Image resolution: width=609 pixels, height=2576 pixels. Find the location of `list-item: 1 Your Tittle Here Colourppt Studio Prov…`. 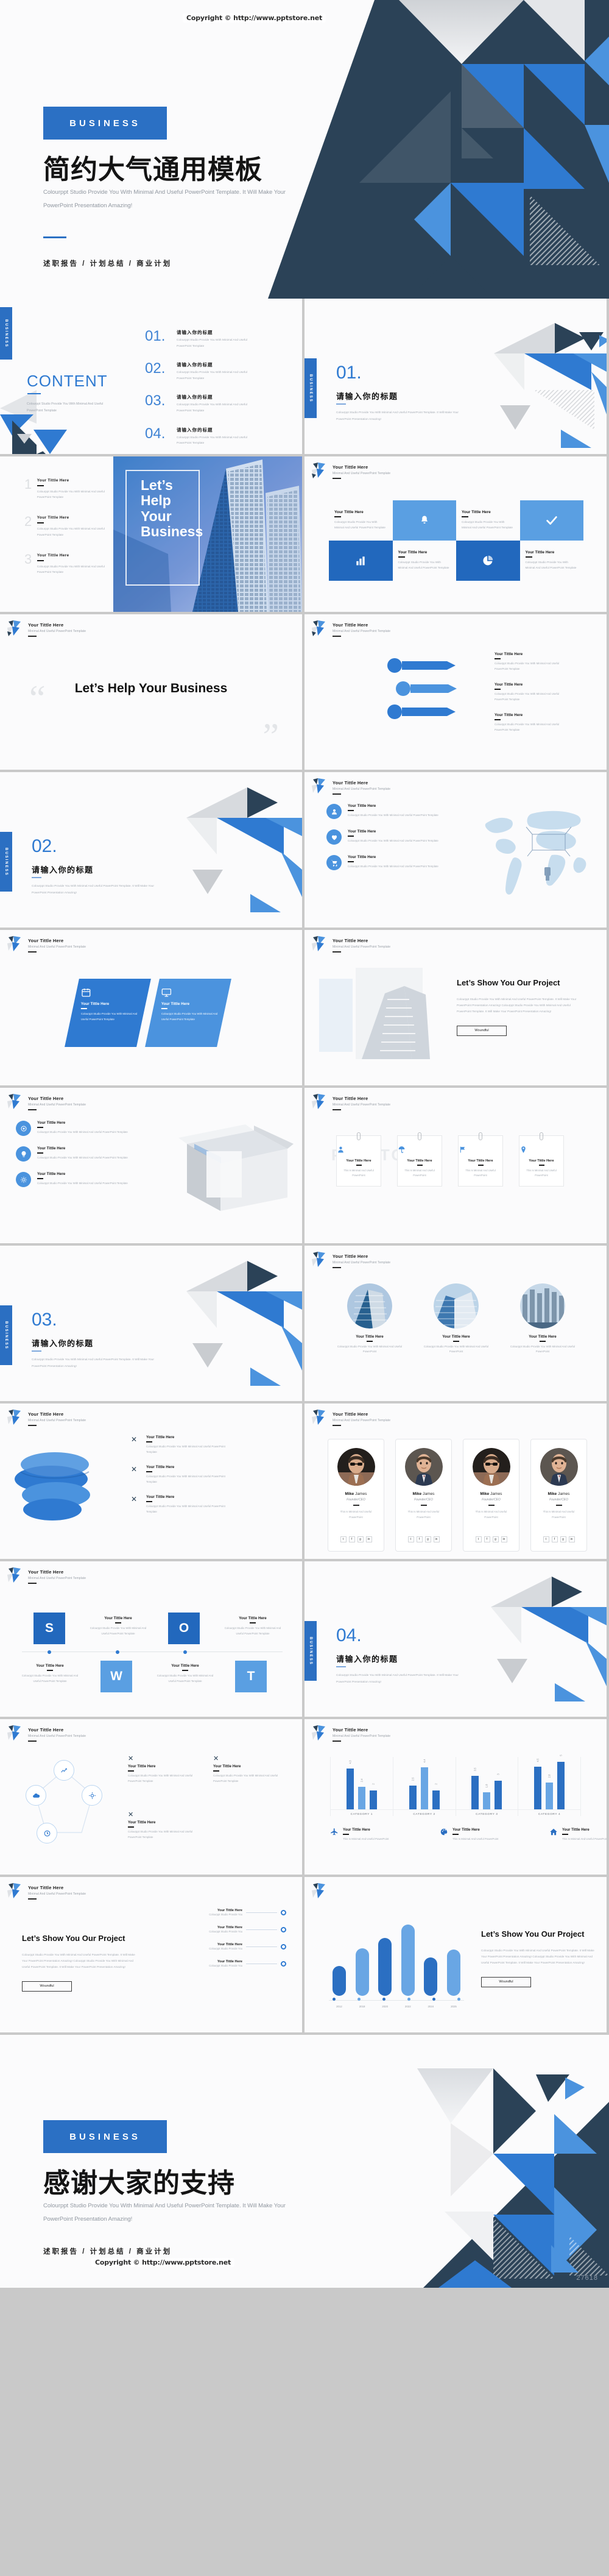

list-item: 1 Your Tittle Here Colourppt Studio Prov… is located at coordinates (68, 489).